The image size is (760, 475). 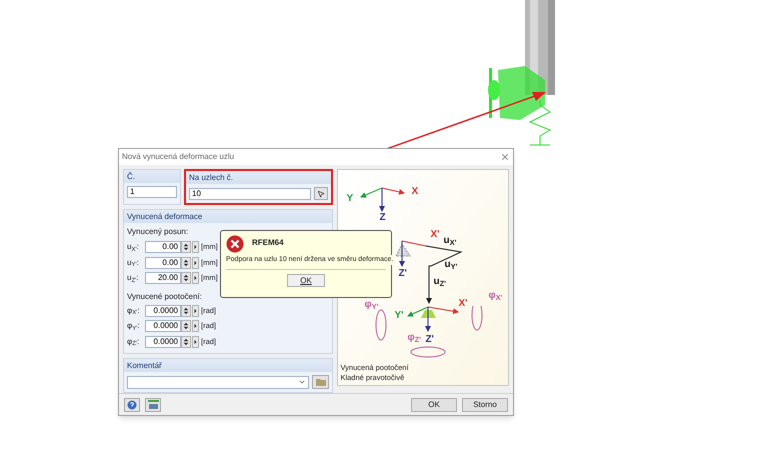 I want to click on window-title: Nová vynucená deformace uzlu, so click(x=178, y=157).